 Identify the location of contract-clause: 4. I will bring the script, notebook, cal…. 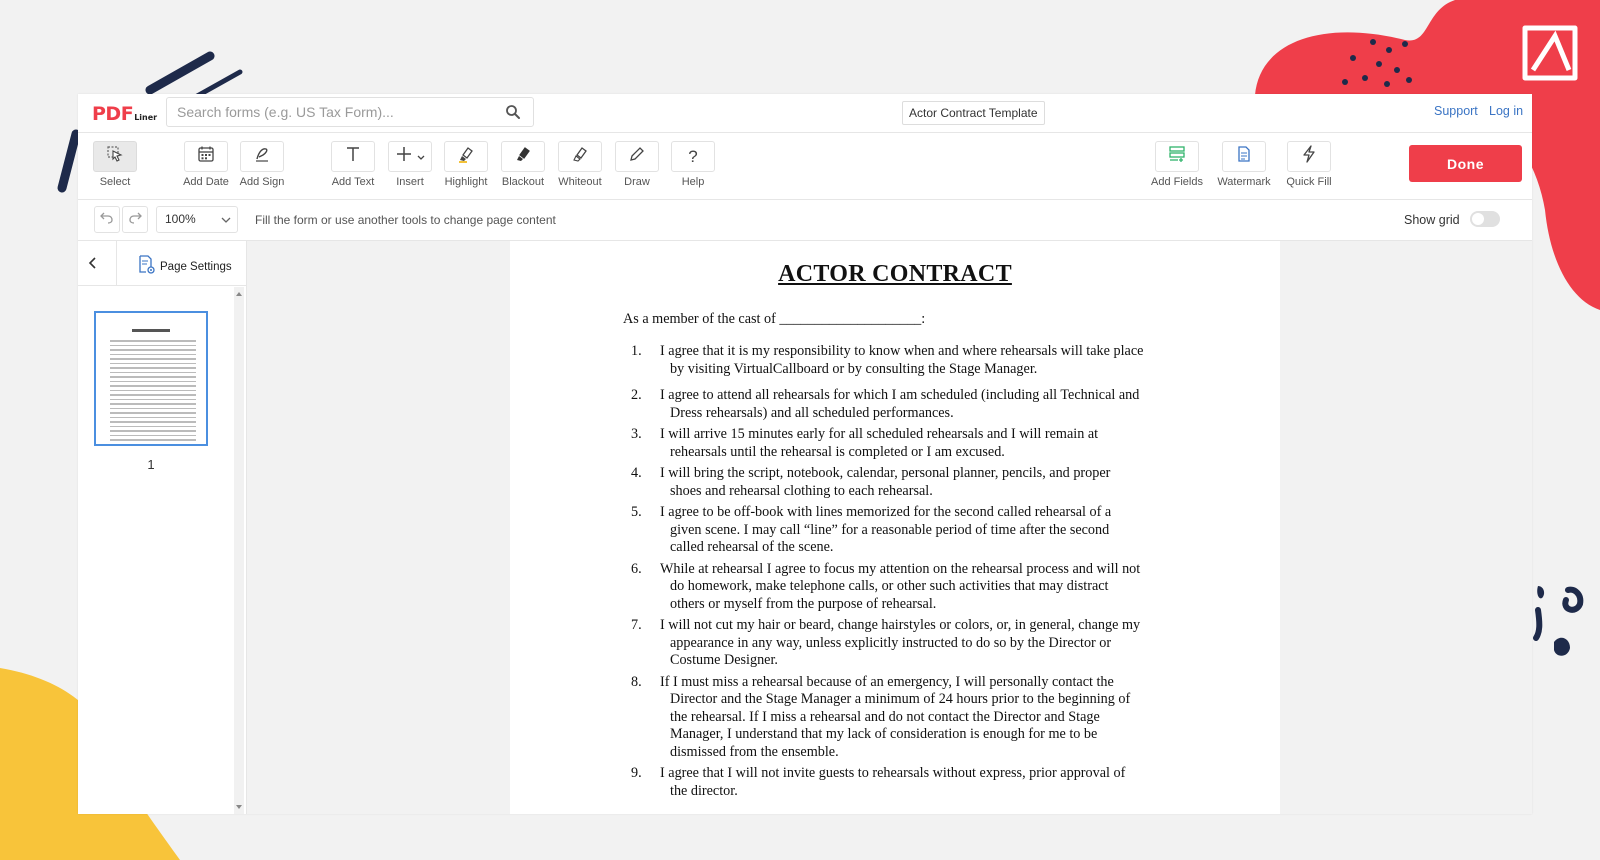
(903, 482).